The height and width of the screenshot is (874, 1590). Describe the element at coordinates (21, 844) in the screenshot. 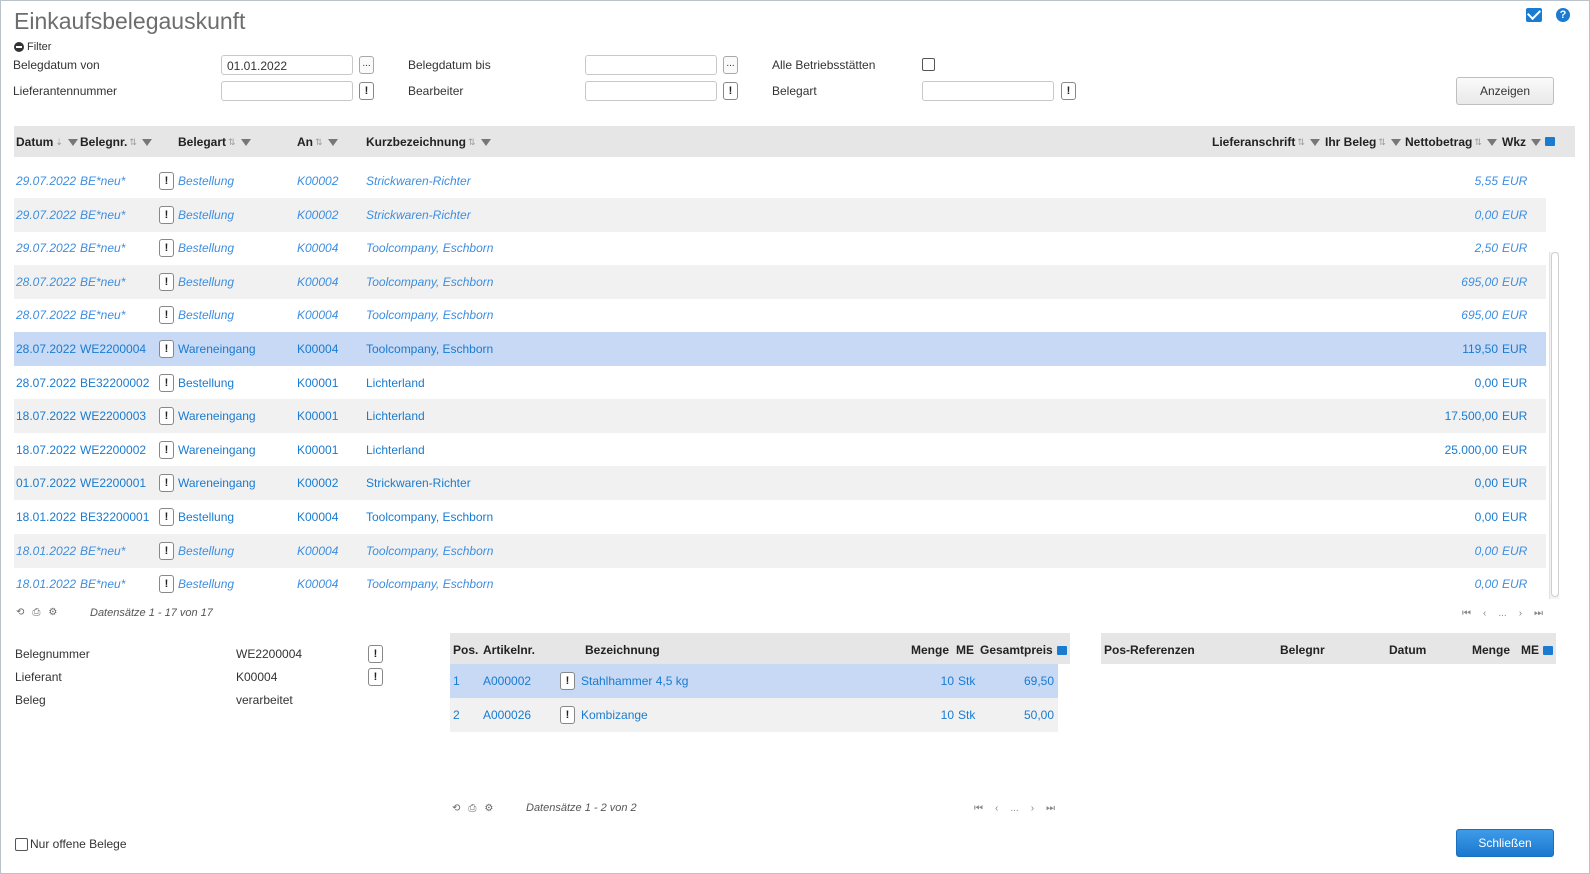

I see `nur-offene-belege-checkbox` at that location.